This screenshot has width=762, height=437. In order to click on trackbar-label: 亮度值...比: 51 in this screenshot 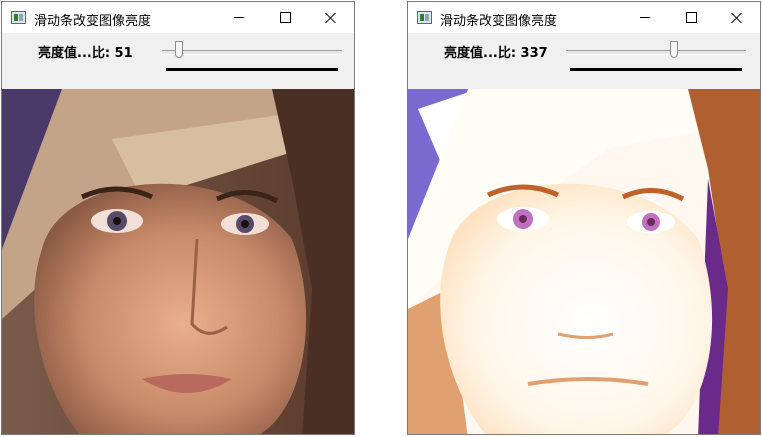, I will do `click(85, 53)`.